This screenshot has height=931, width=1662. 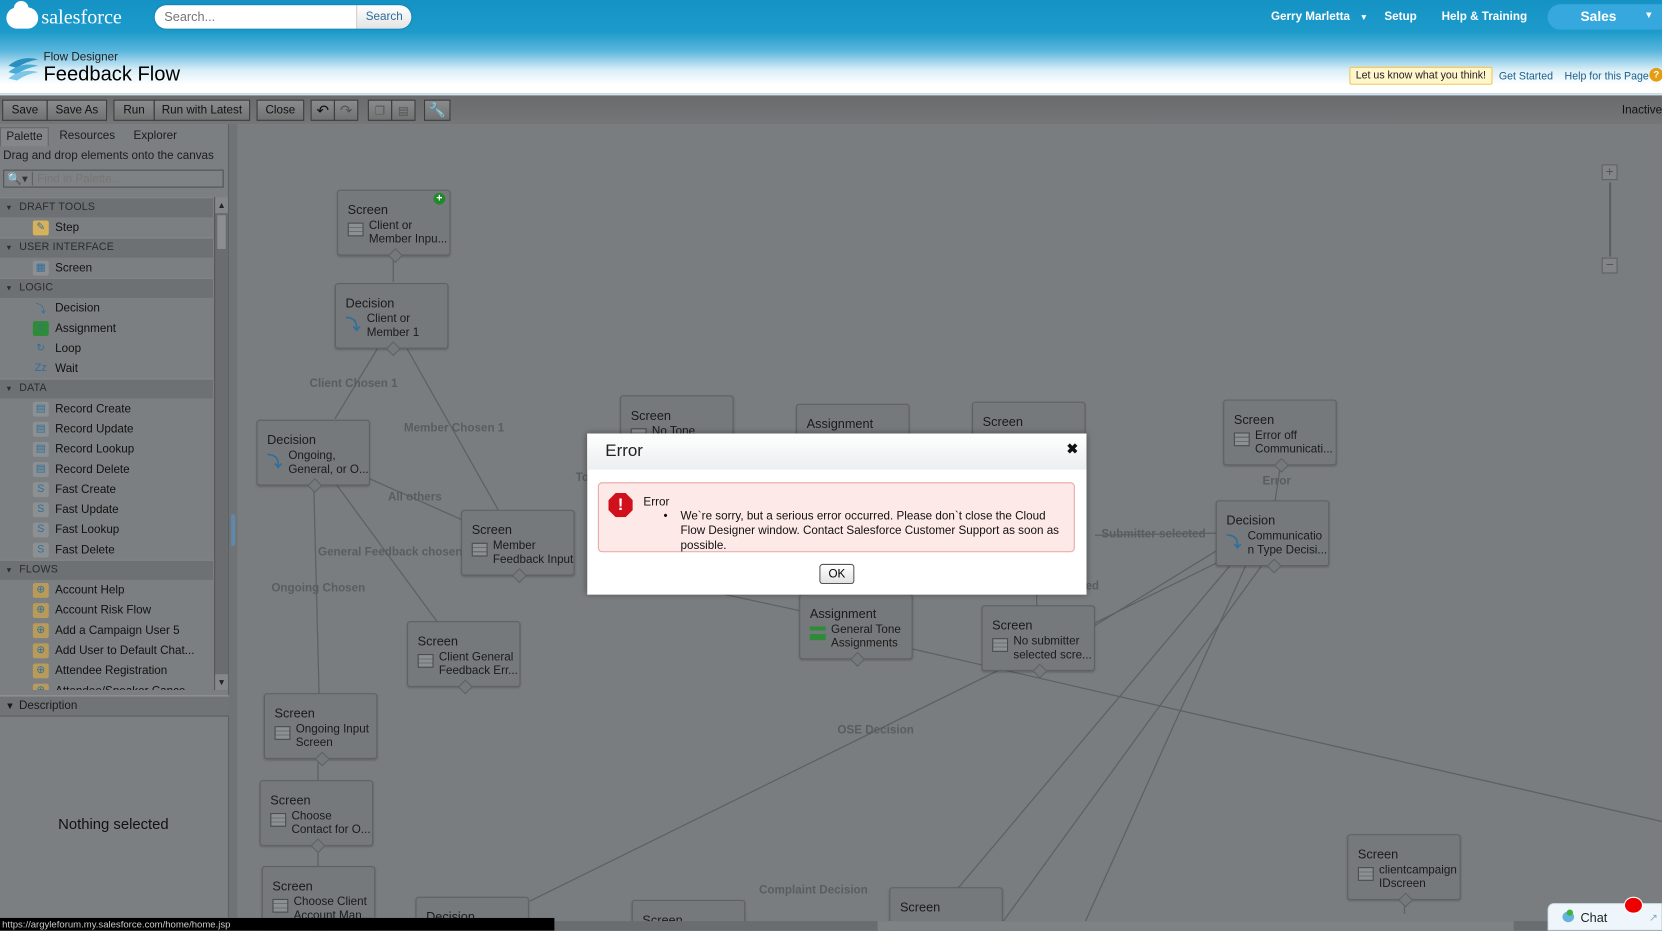 What do you see at coordinates (332, 735) in the screenshot?
I see `node-label: Ongoing Input Screen` at bounding box center [332, 735].